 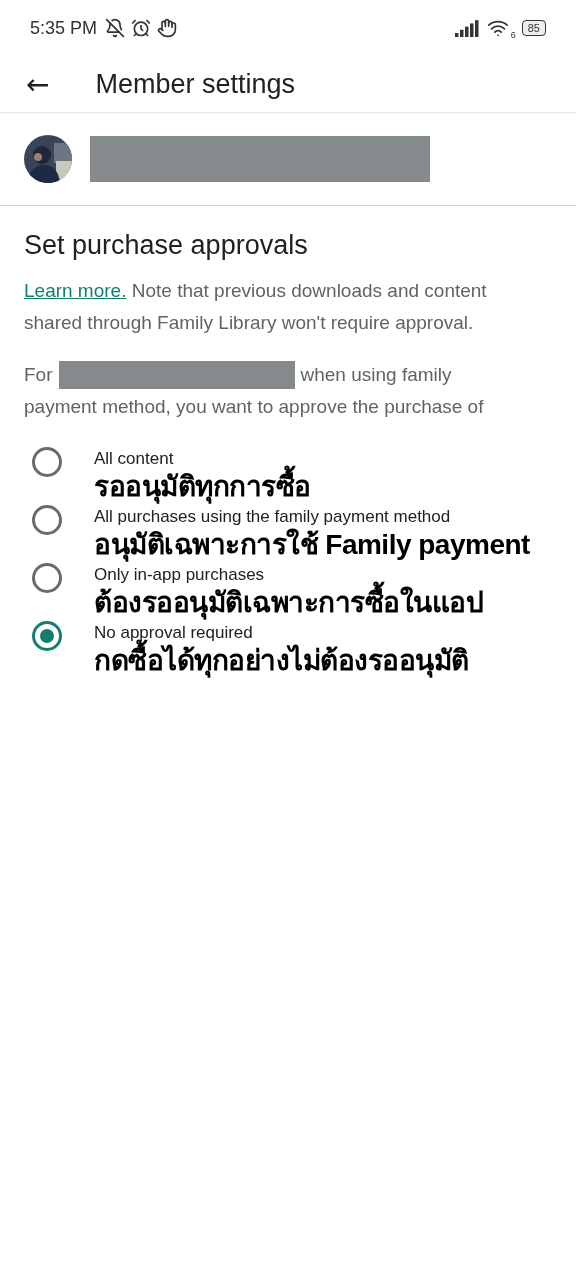 What do you see at coordinates (312, 545) in the screenshot?
I see `option-caption: อนุมัติเฉพาะการใช้ Family payment` at bounding box center [312, 545].